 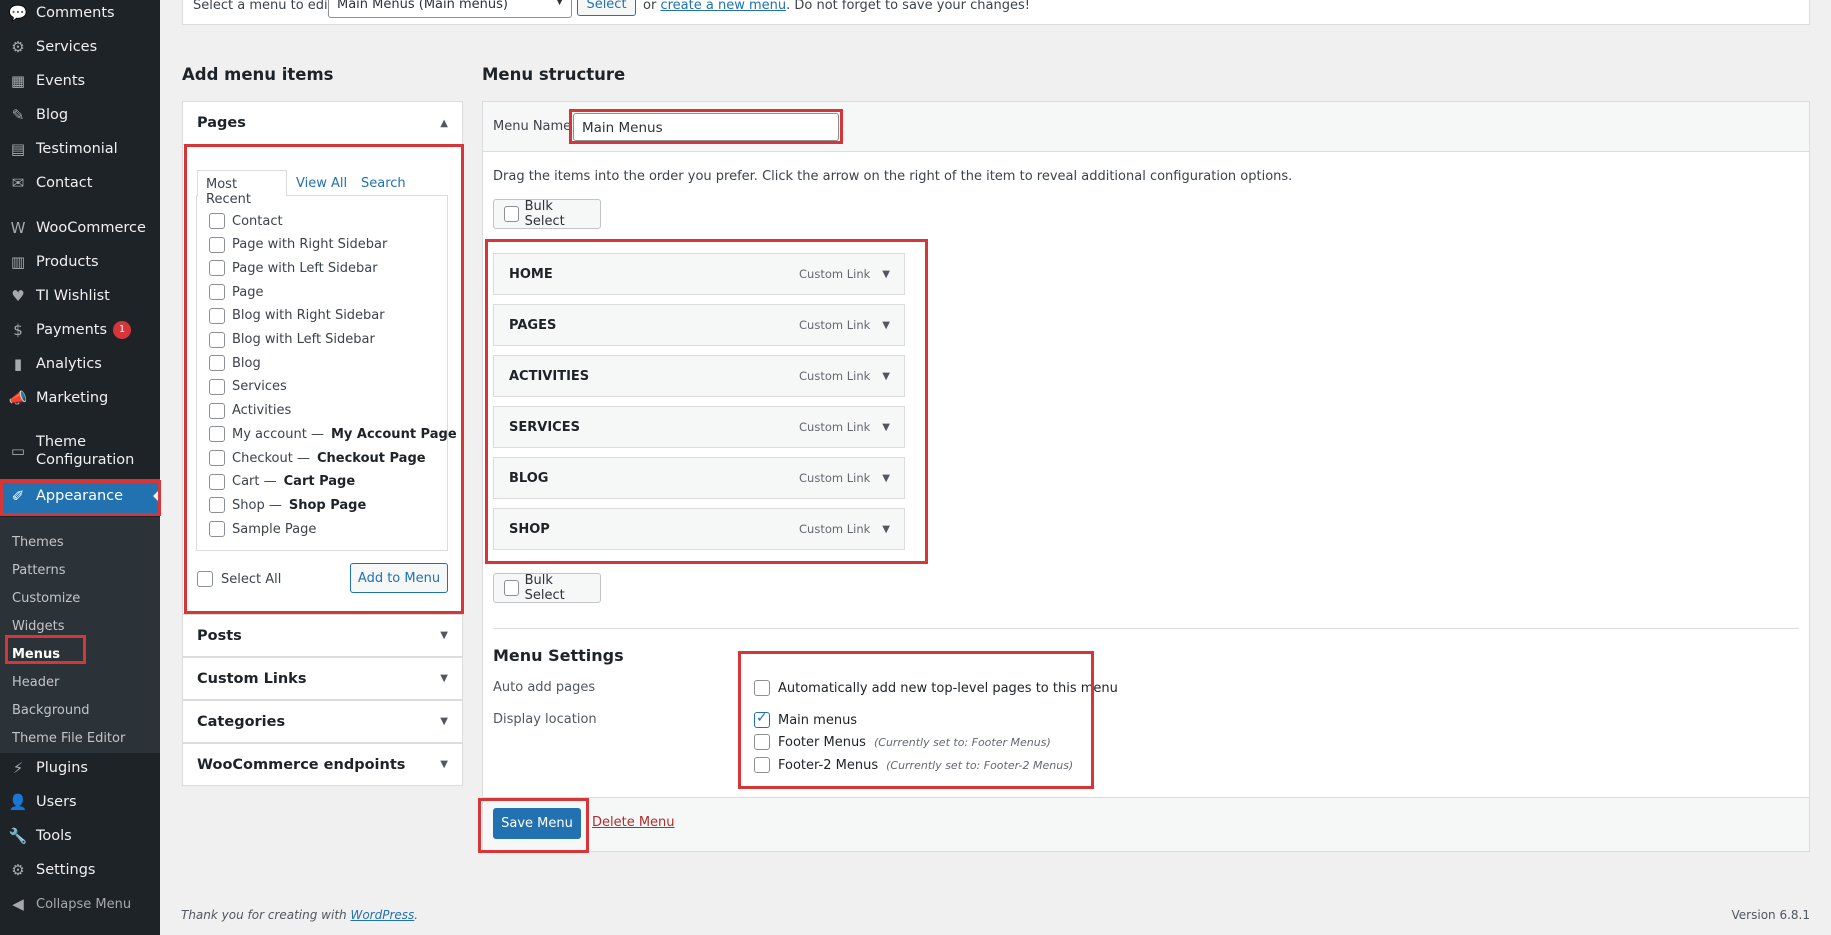 I want to click on select-button: Select, so click(x=606, y=8).